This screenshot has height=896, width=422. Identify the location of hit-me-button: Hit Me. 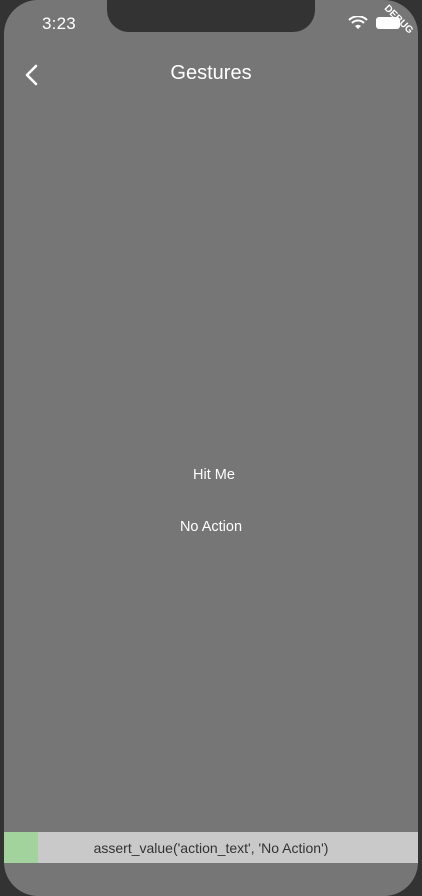
(214, 475).